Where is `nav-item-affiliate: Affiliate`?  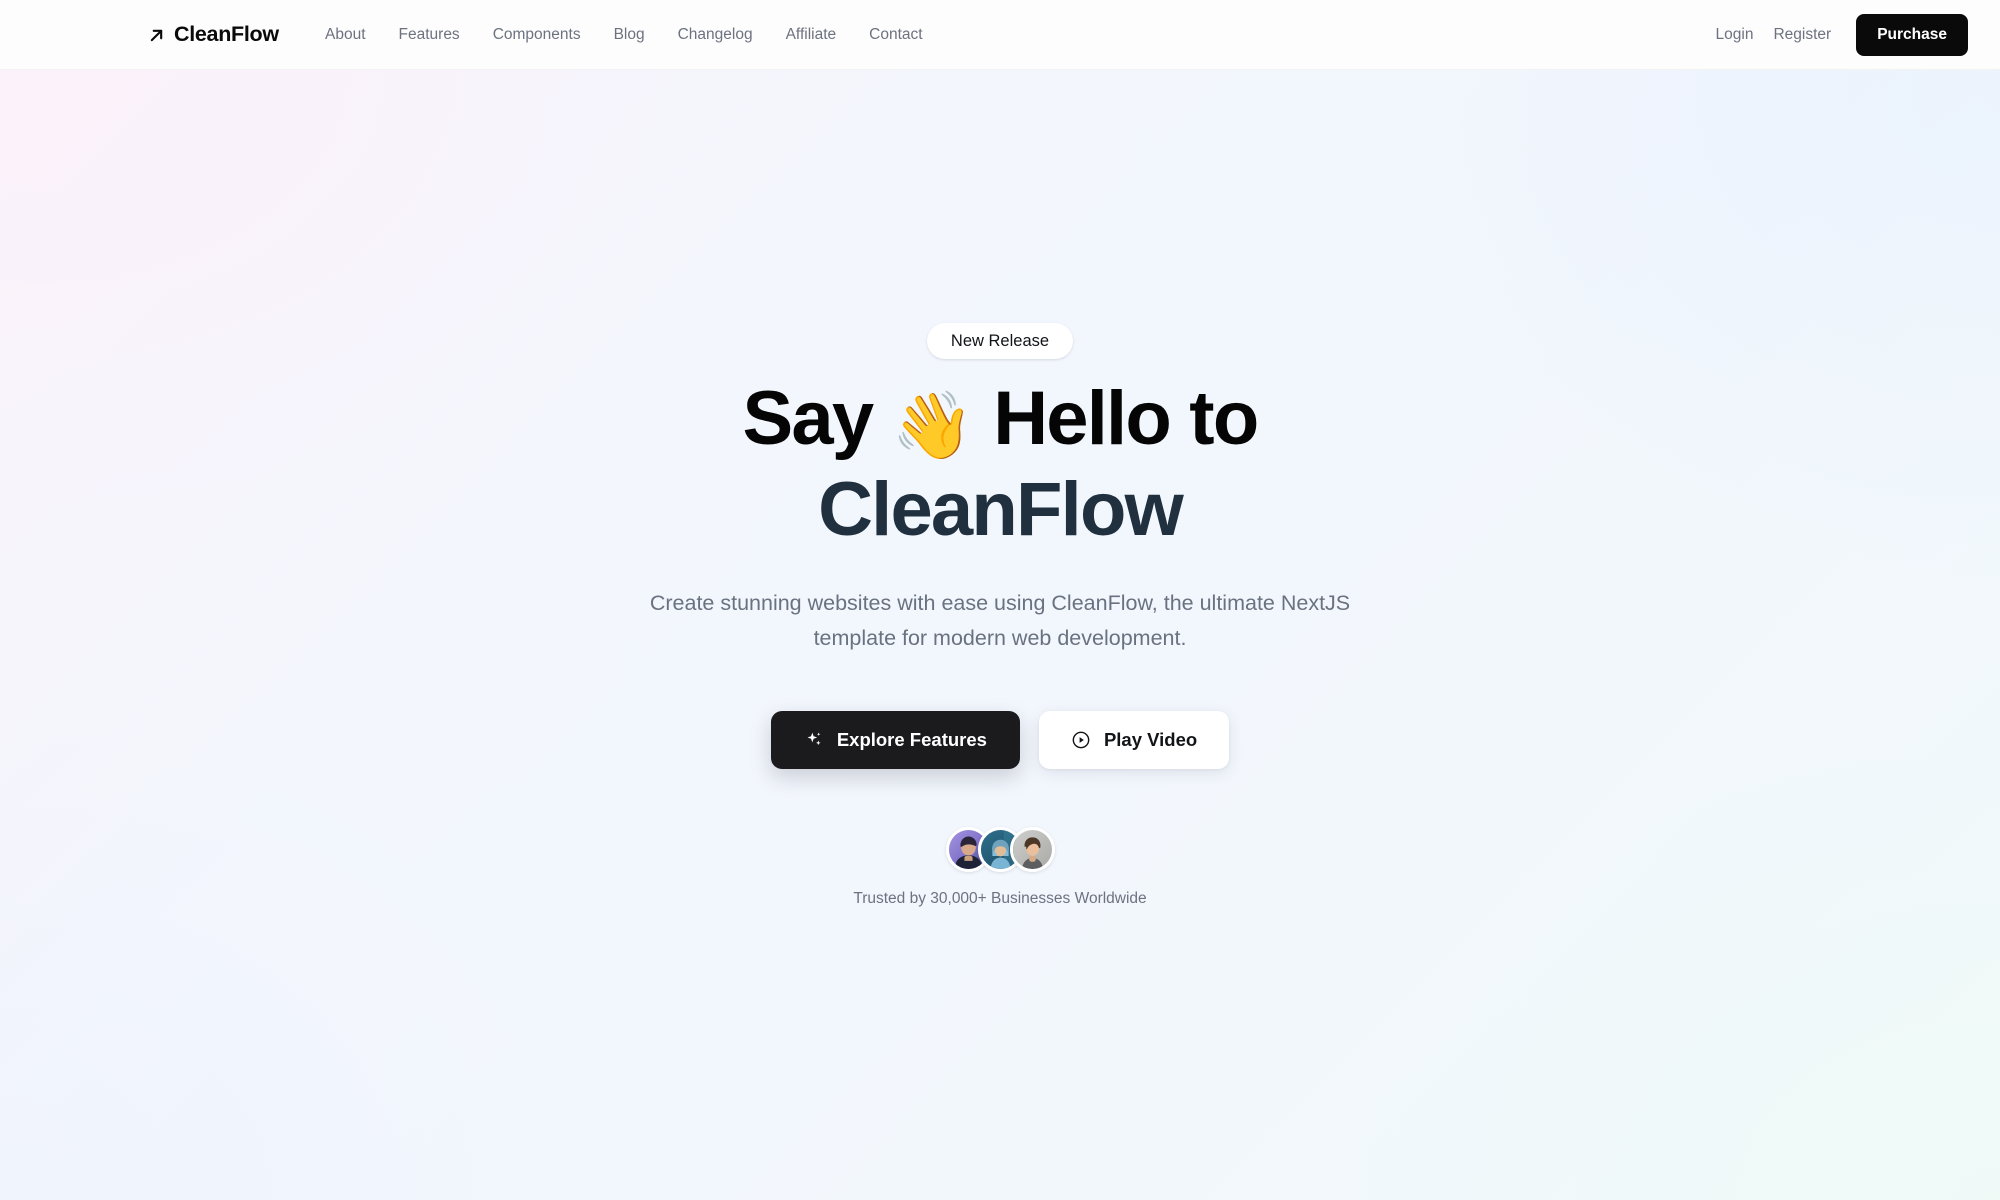
nav-item-affiliate: Affiliate is located at coordinates (811, 35).